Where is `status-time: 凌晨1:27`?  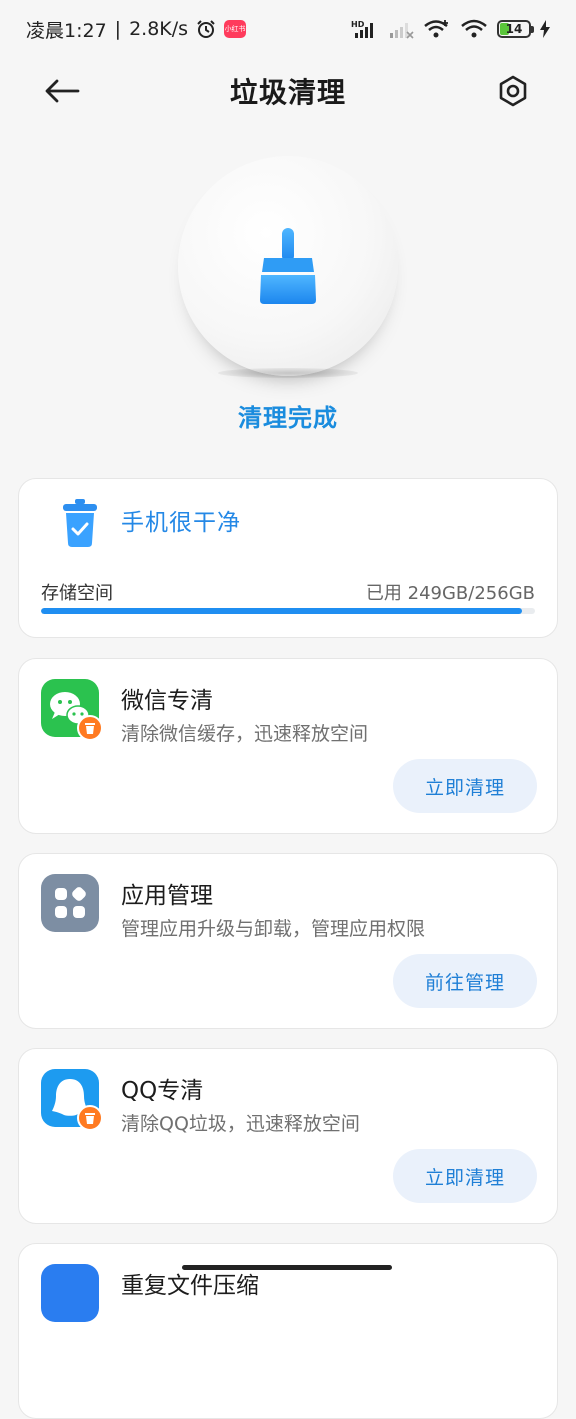 status-time: 凌晨1:27 is located at coordinates (66, 30).